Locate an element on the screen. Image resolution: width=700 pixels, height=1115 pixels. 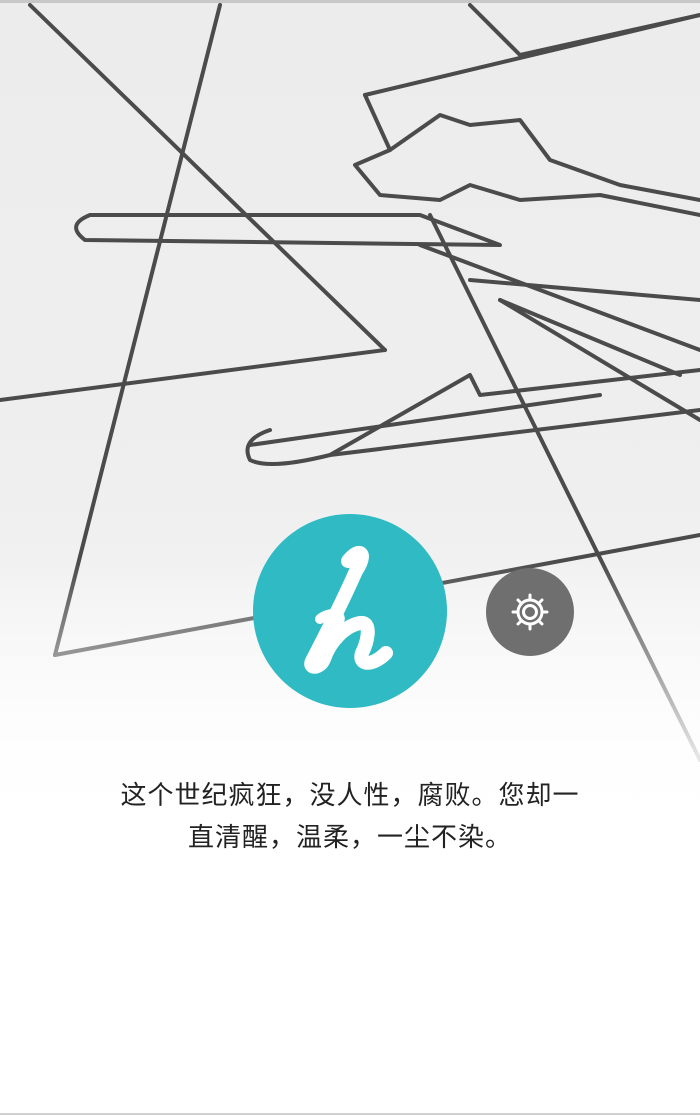
settings-button is located at coordinates (530, 612).